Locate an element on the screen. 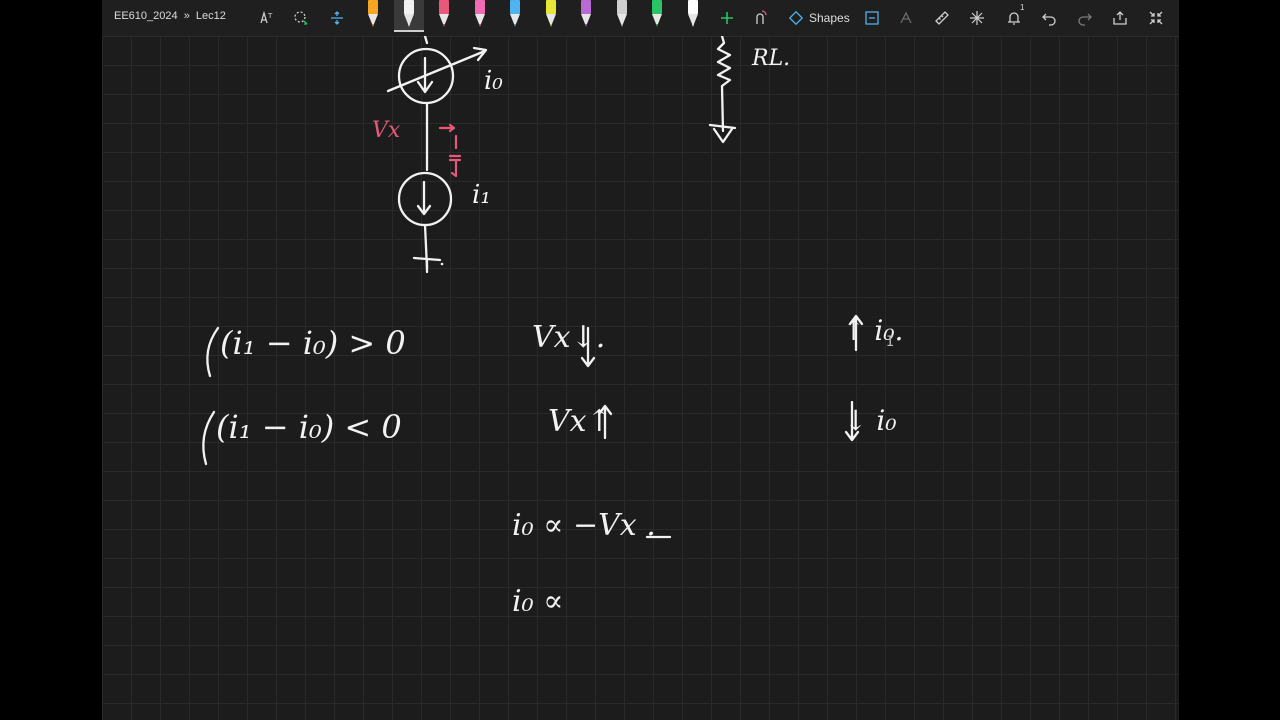  resistor-rl is located at coordinates (724, 84).